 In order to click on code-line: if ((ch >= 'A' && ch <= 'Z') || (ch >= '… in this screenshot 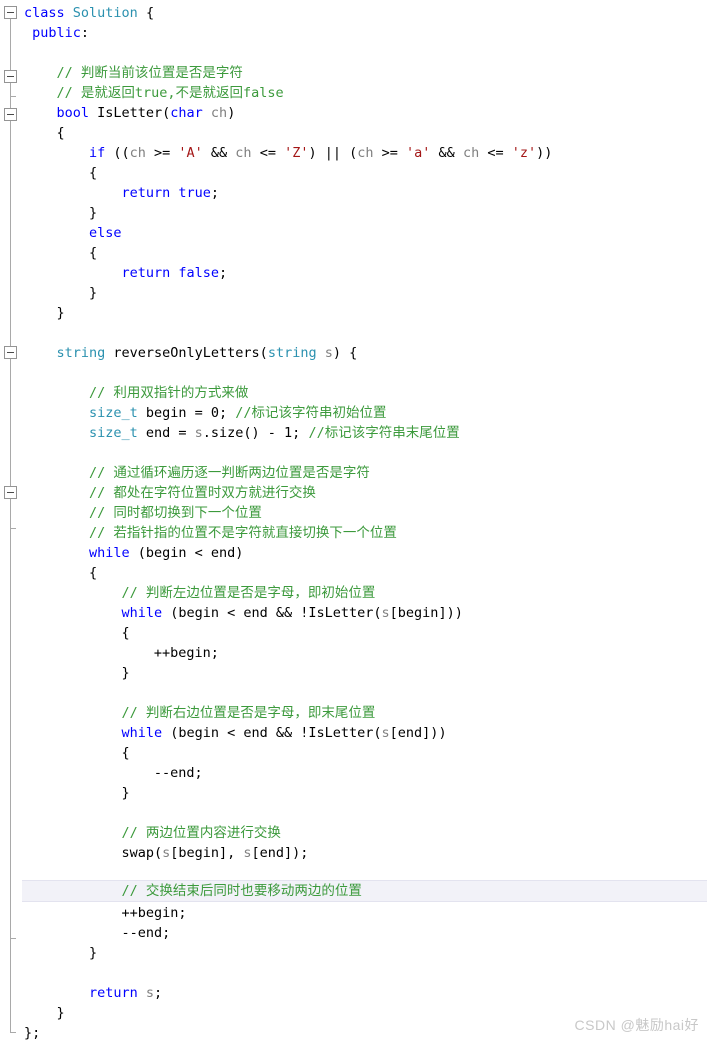, I will do `click(353, 153)`.